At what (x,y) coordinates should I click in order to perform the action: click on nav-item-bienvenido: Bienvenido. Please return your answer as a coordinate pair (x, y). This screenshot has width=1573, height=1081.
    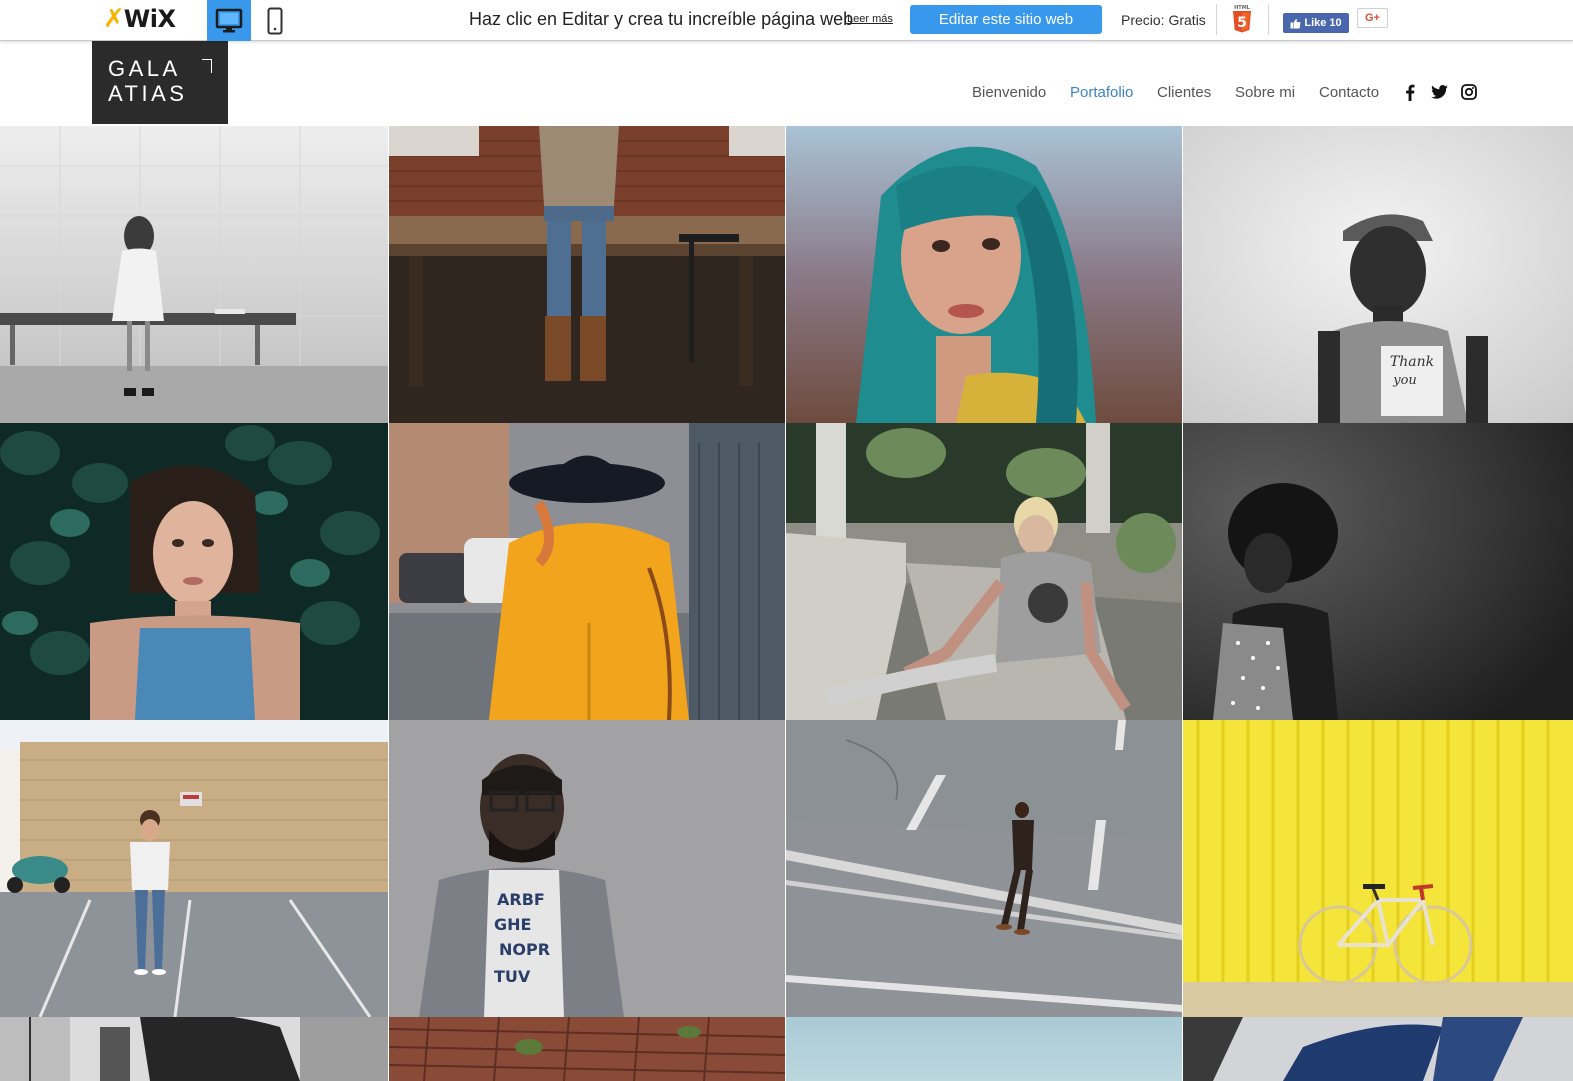
    Looking at the image, I should click on (1009, 92).